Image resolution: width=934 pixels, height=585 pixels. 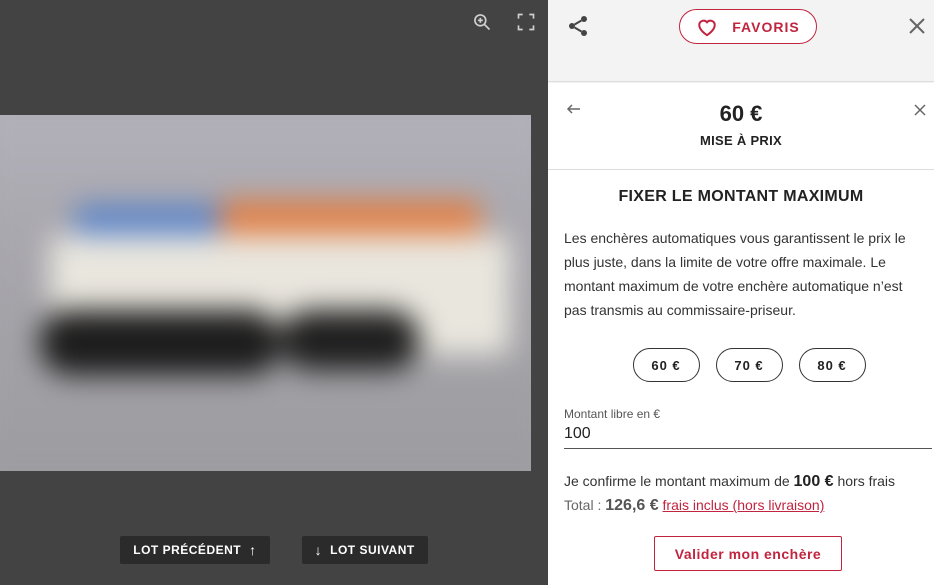 I want to click on share-icon, so click(x=578, y=26).